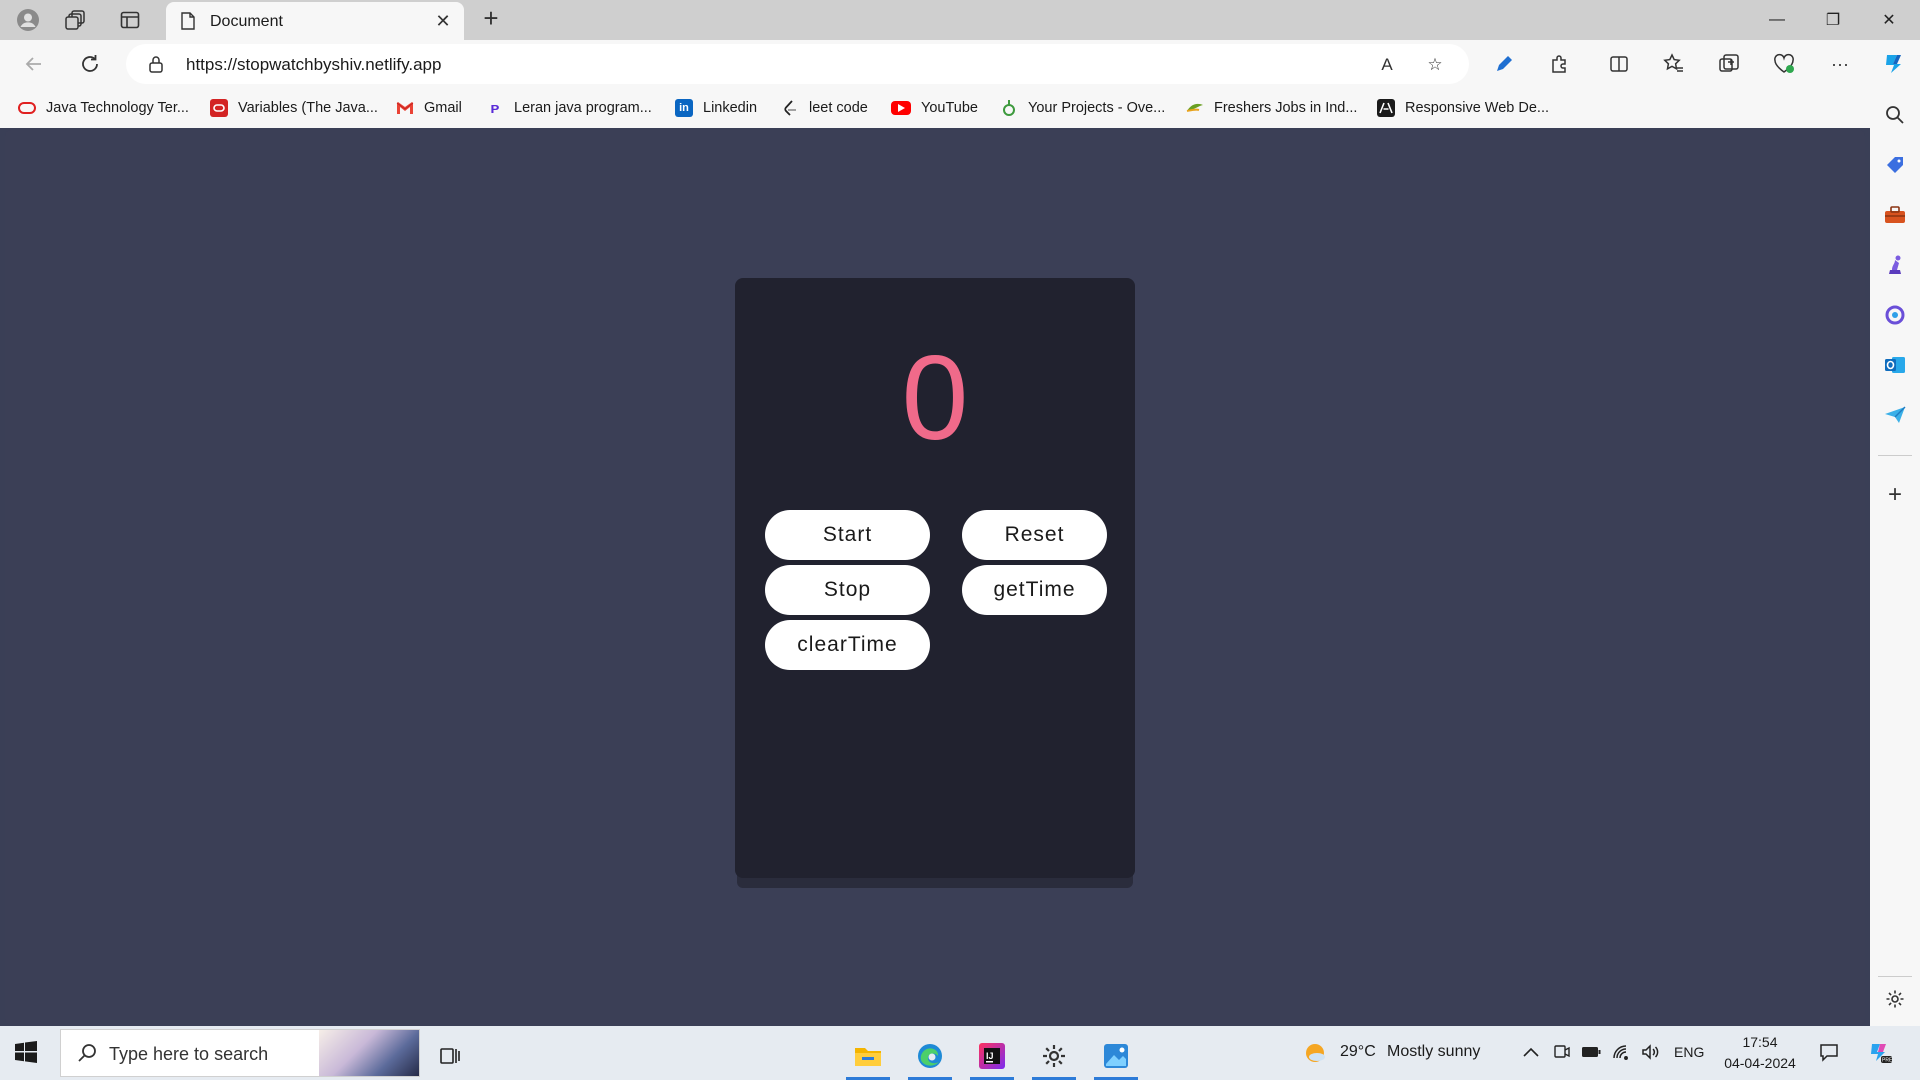 Image resolution: width=1920 pixels, height=1080 pixels. I want to click on stop-button: Stop, so click(847, 590).